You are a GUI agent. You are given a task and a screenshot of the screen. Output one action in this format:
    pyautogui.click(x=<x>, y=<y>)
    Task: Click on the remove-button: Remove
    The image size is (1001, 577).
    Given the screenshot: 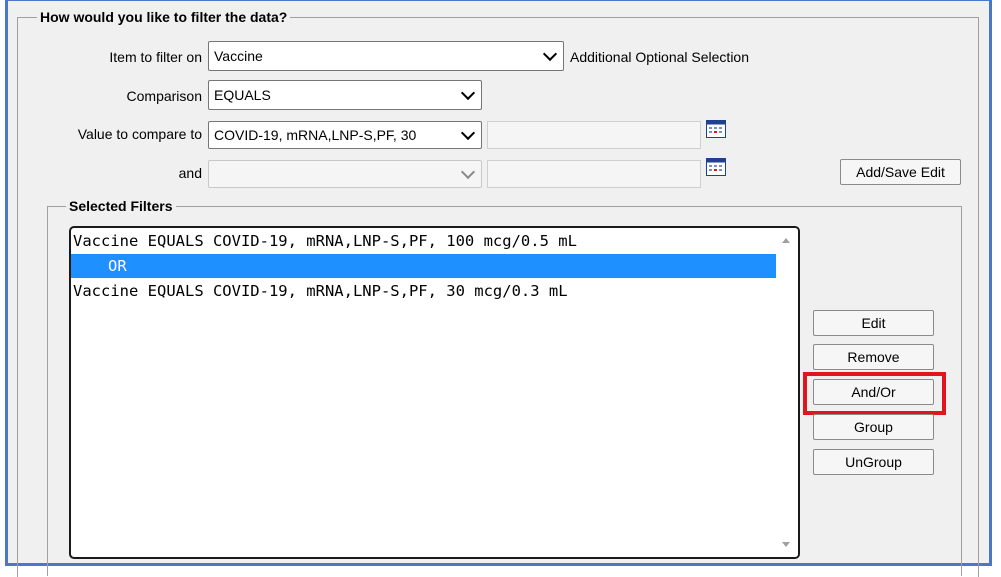 What is the action you would take?
    pyautogui.click(x=873, y=357)
    